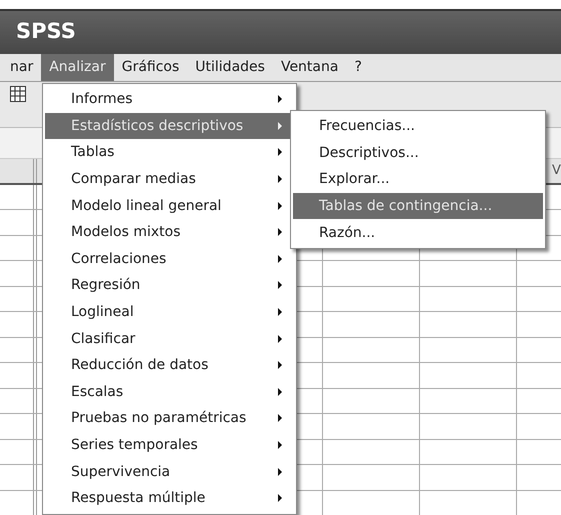 The image size is (561, 515). Describe the element at coordinates (230, 67) in the screenshot. I see `menu-bar-item: Utilidades` at that location.